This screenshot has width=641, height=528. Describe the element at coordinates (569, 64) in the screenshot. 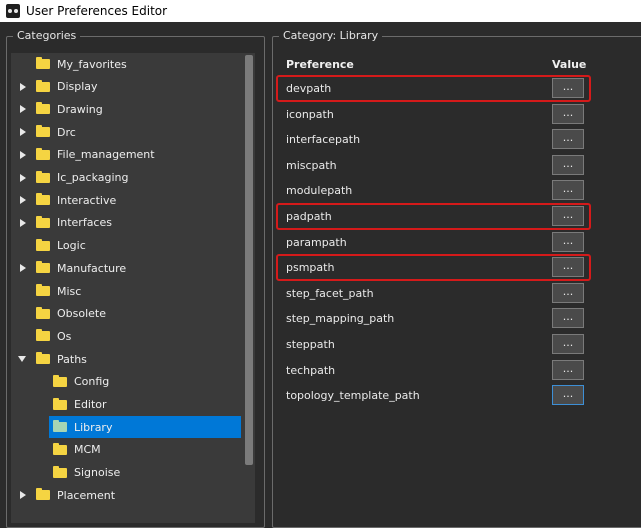

I see `value-column-header: Value` at that location.